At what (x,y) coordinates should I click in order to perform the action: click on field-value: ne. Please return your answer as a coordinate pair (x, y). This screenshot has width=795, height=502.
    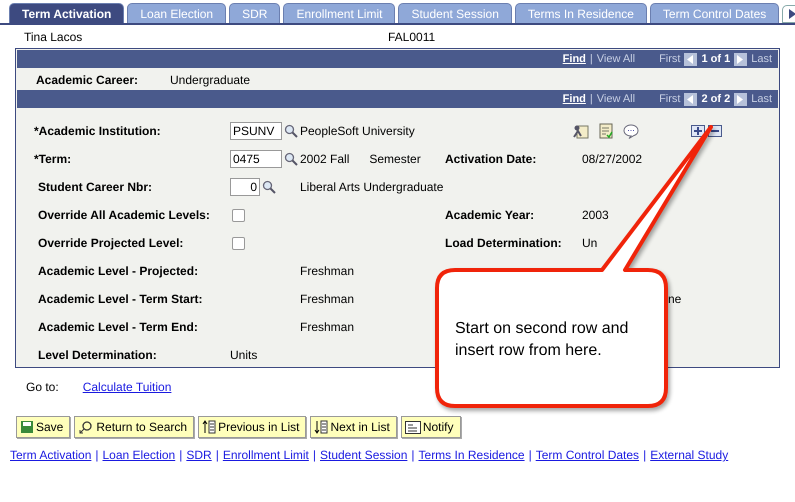
    Looking at the image, I should click on (675, 299).